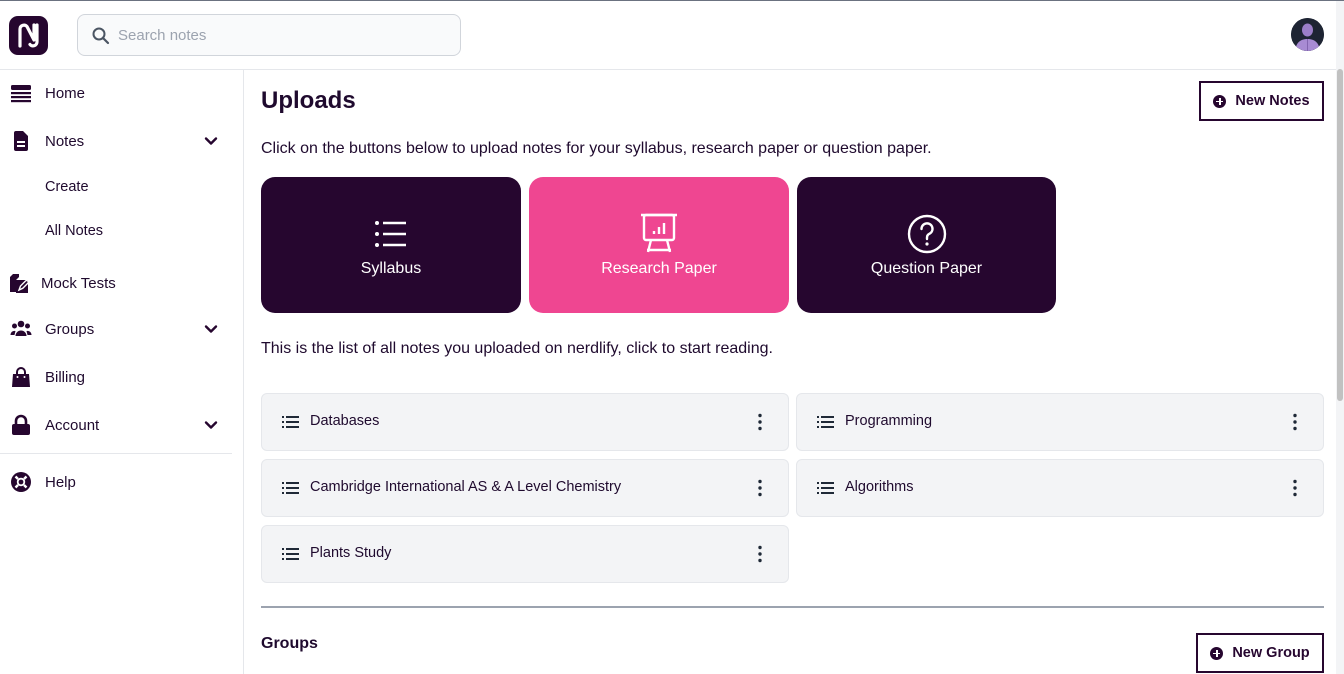 The image size is (1344, 674). I want to click on note-title: Algorithms, so click(879, 487).